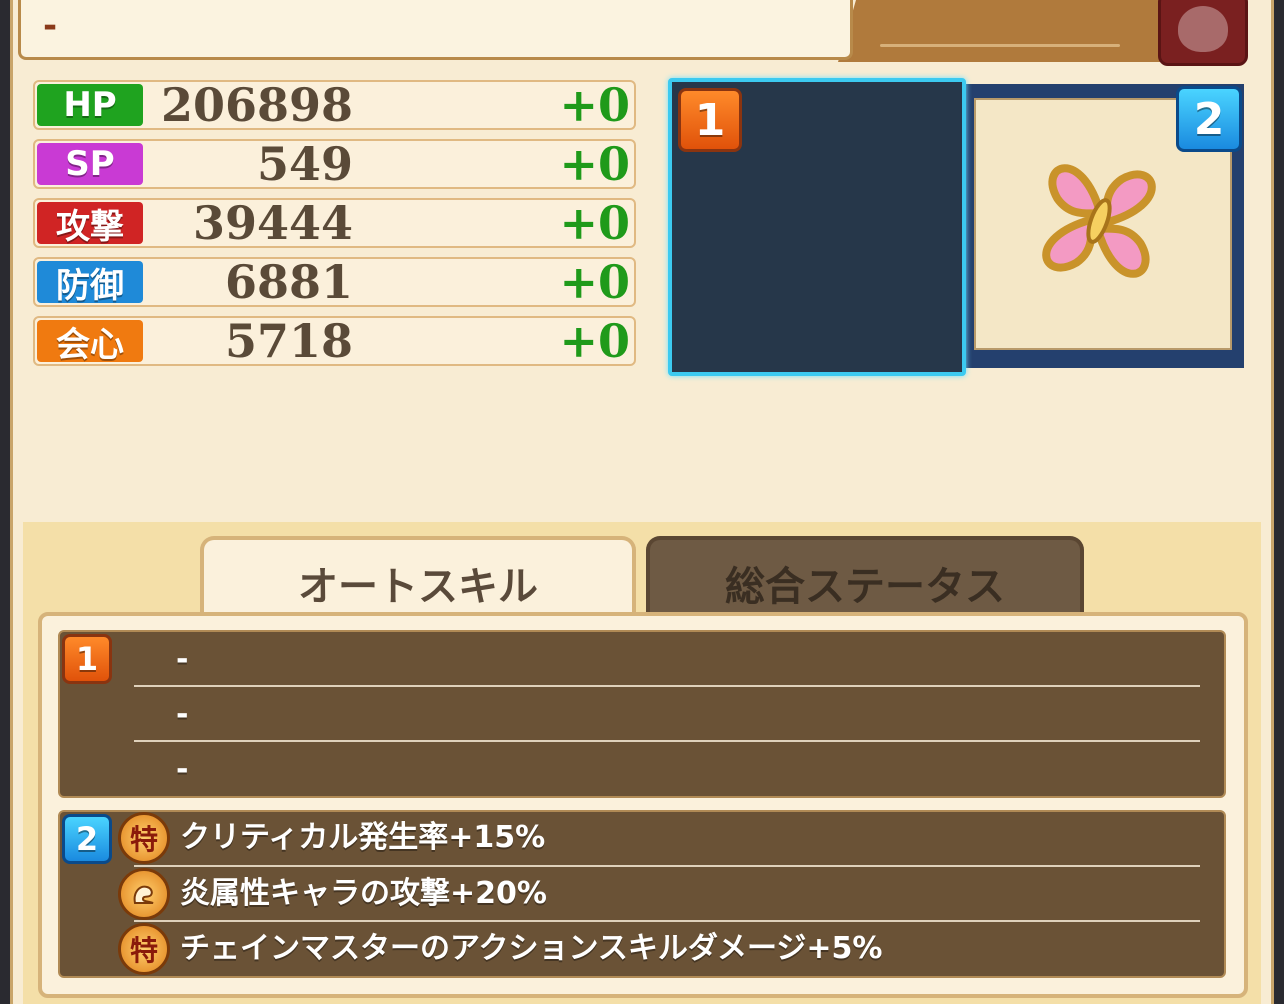 The width and height of the screenshot is (1284, 1004). What do you see at coordinates (272, 223) in the screenshot?
I see `stat-value-attack: 39444` at bounding box center [272, 223].